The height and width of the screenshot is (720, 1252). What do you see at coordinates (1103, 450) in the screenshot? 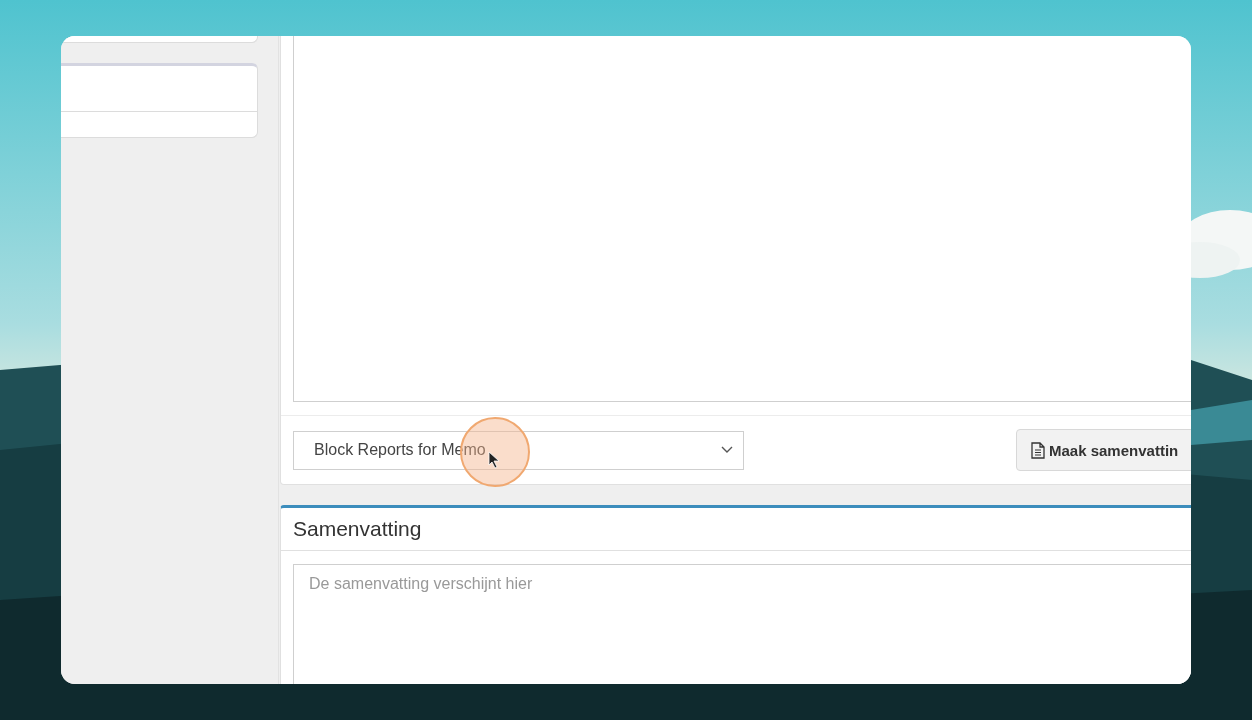
I see `summarize-button: Maak samenvattin` at bounding box center [1103, 450].